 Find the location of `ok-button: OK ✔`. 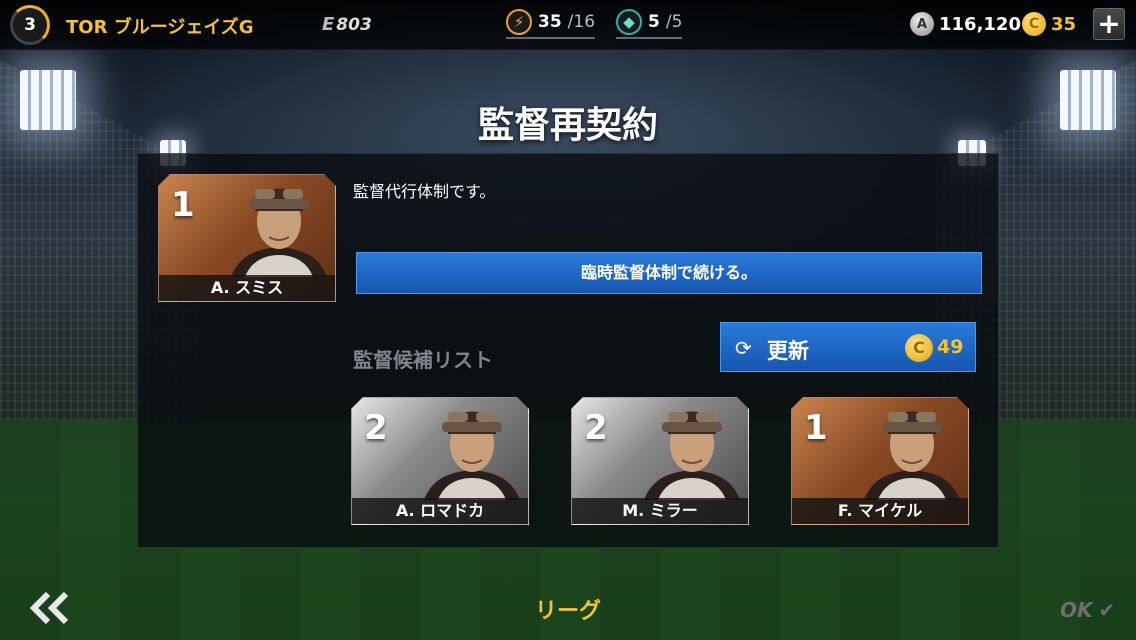

ok-button: OK ✔ is located at coordinates (1087, 610).